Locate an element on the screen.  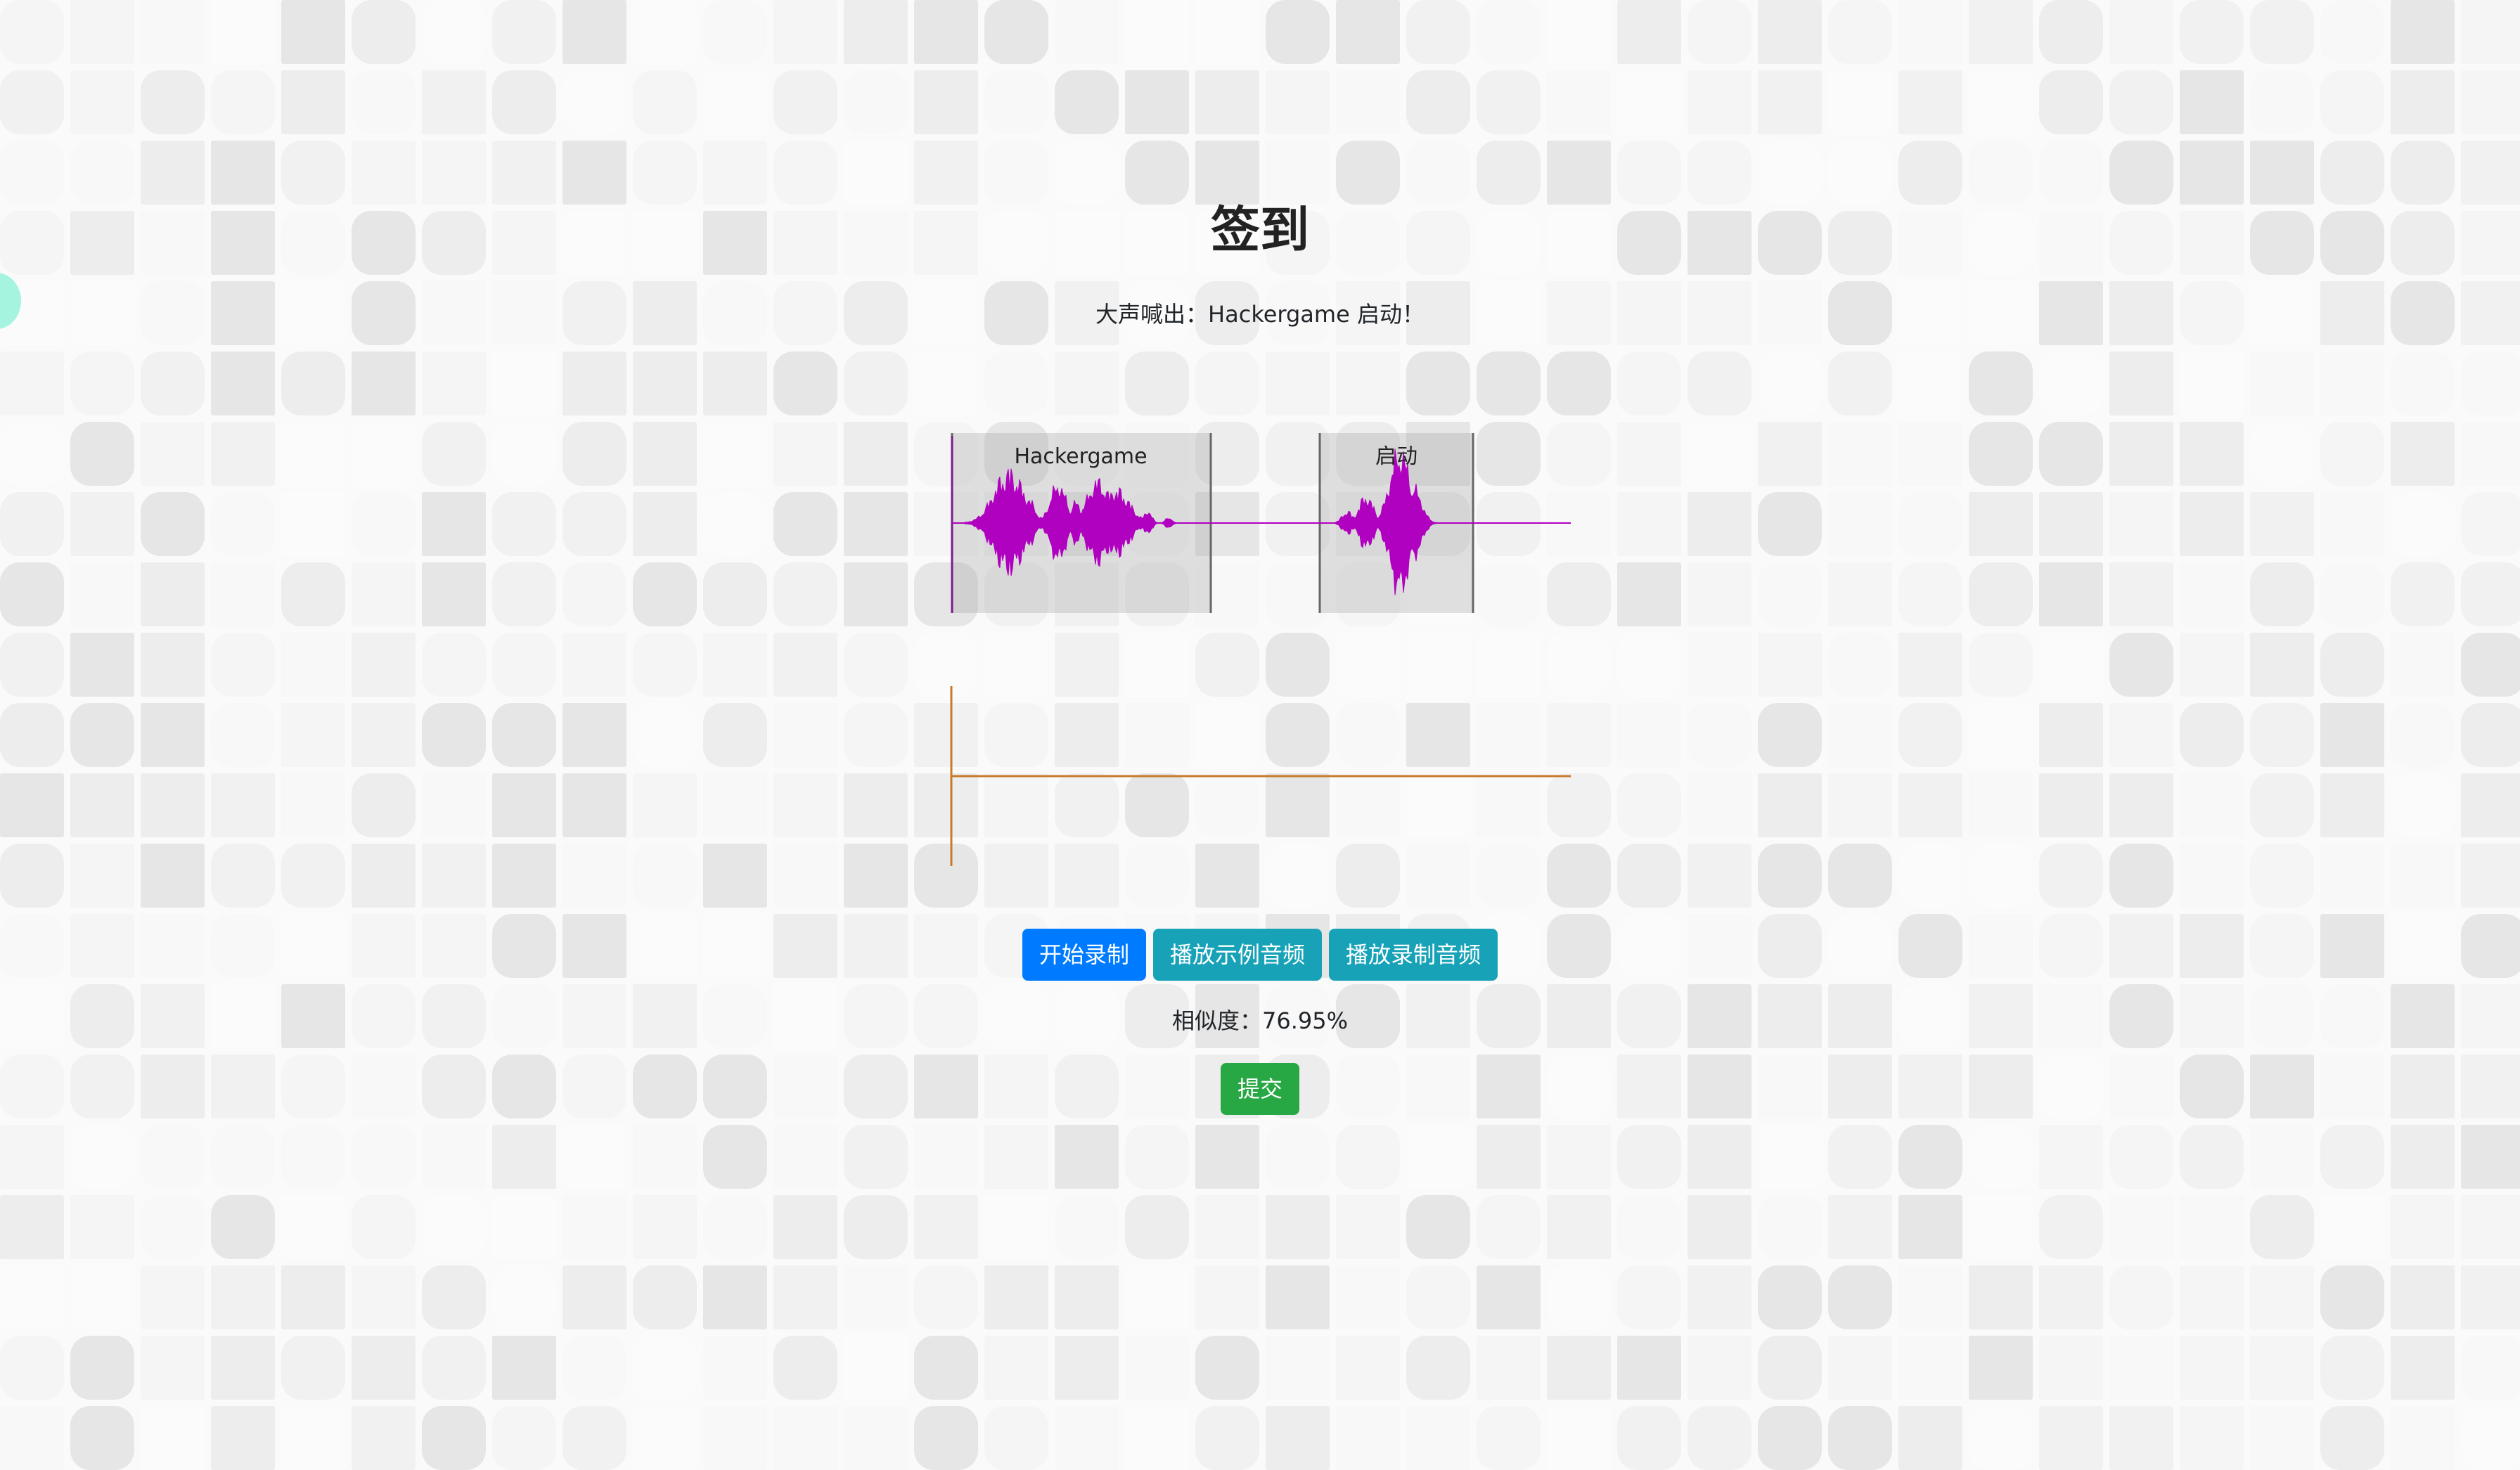
submit-row: 提交 is located at coordinates (1260, 1089).